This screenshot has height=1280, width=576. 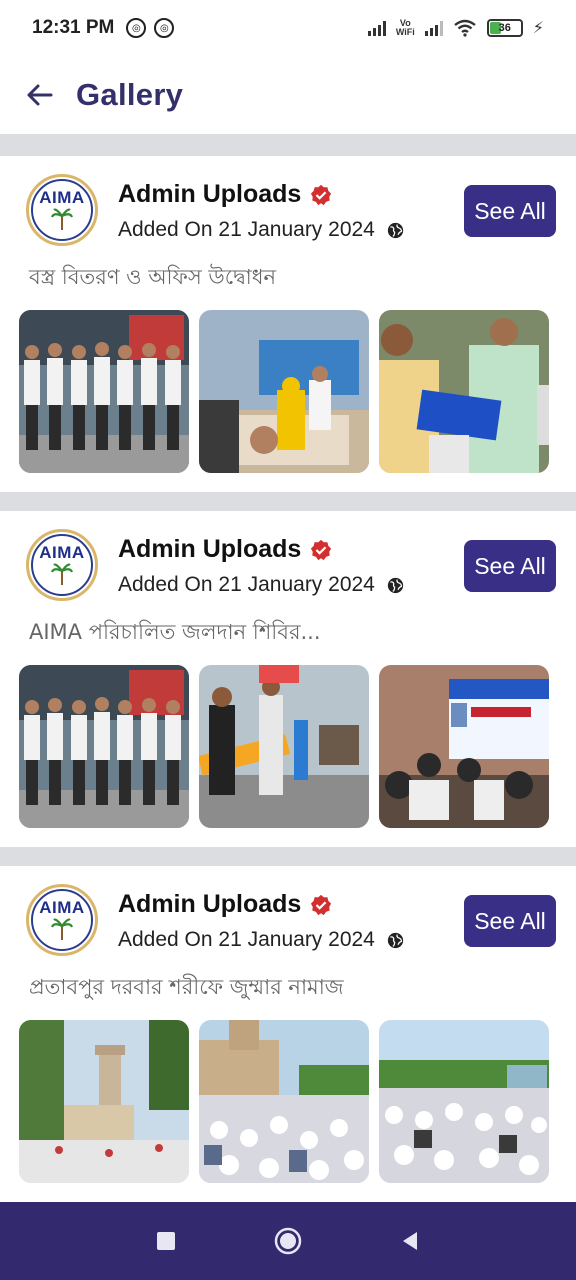 I want to click on circle-icon, so click(x=288, y=1241).